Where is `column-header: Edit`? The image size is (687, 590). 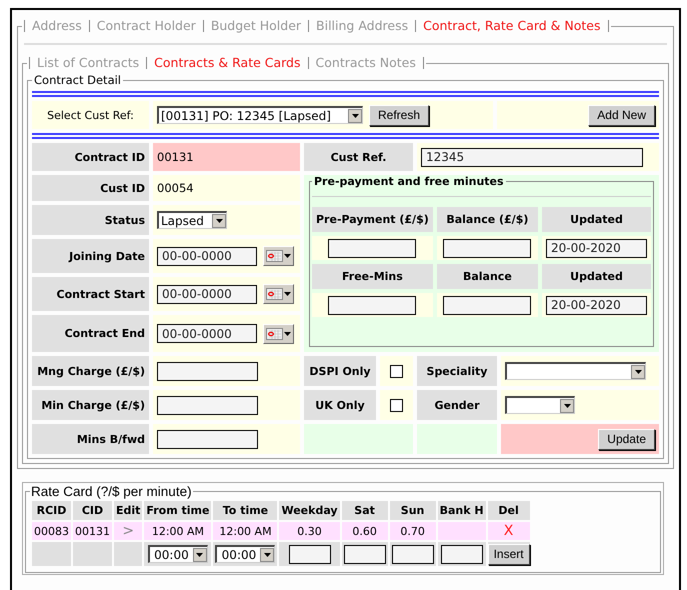 column-header: Edit is located at coordinates (128, 510).